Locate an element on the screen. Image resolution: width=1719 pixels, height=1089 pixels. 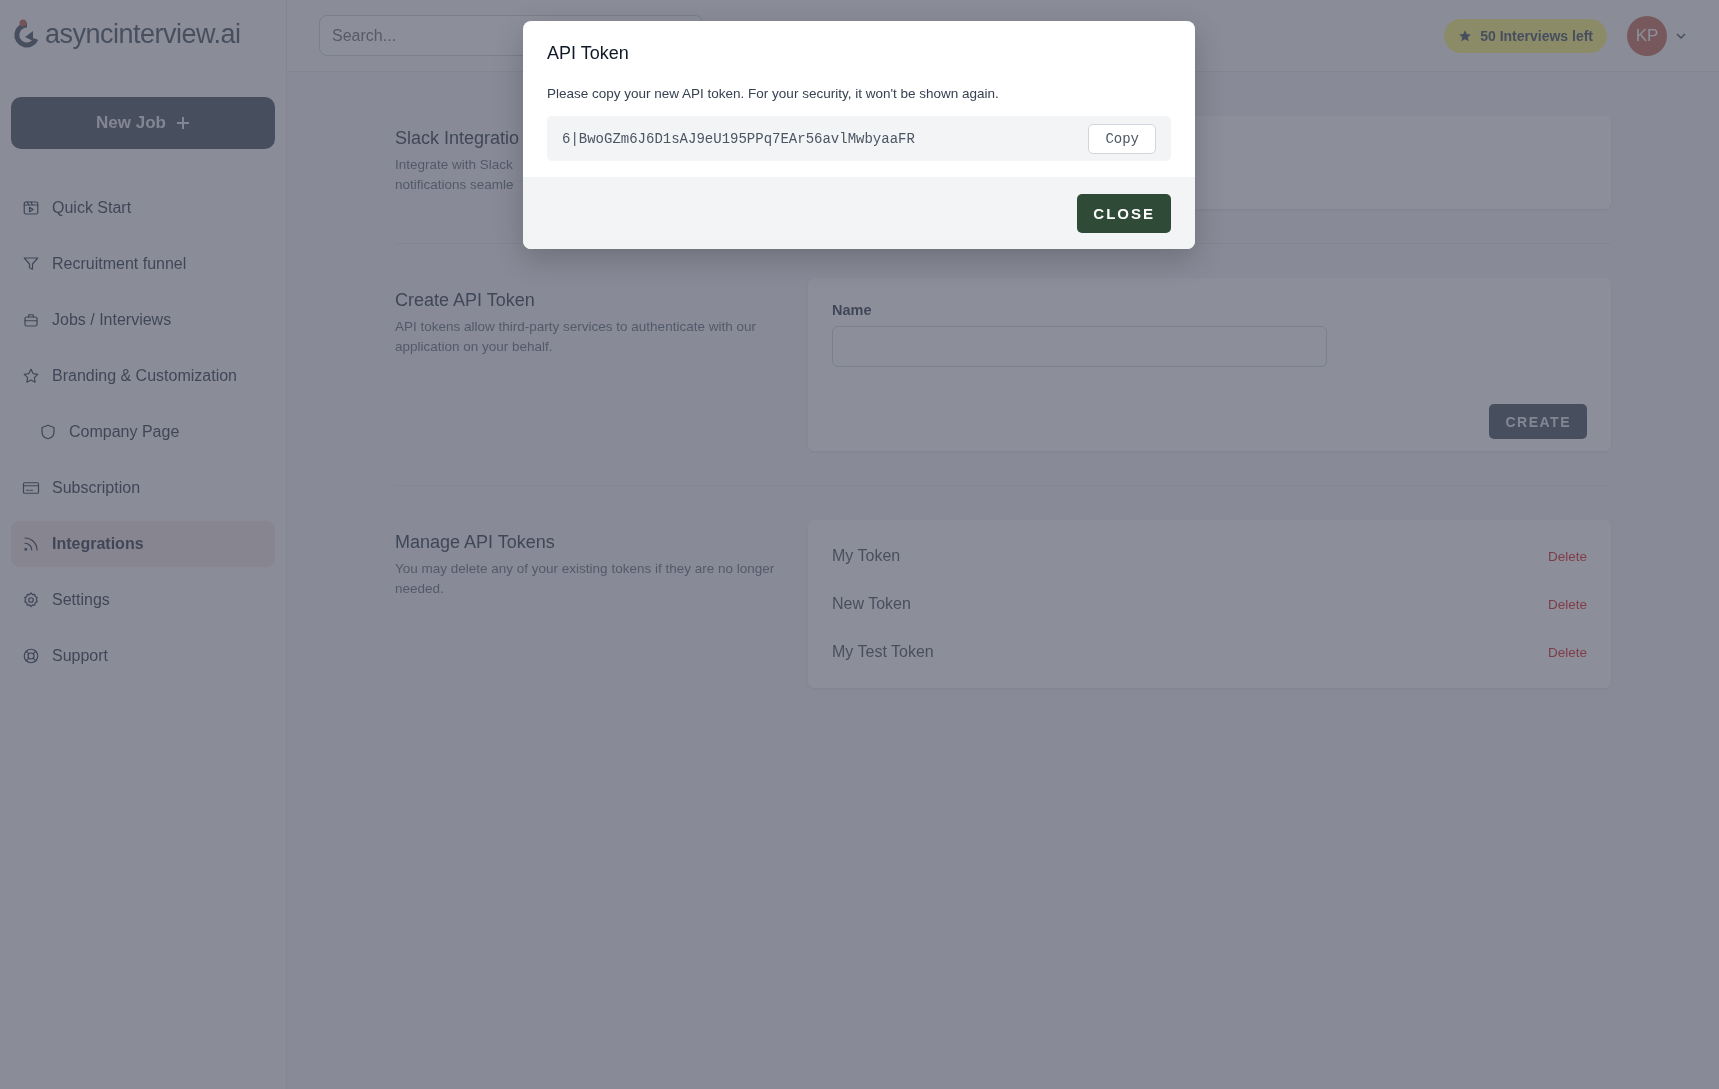
sidebar-item: Branding & Customization is located at coordinates (143, 376).